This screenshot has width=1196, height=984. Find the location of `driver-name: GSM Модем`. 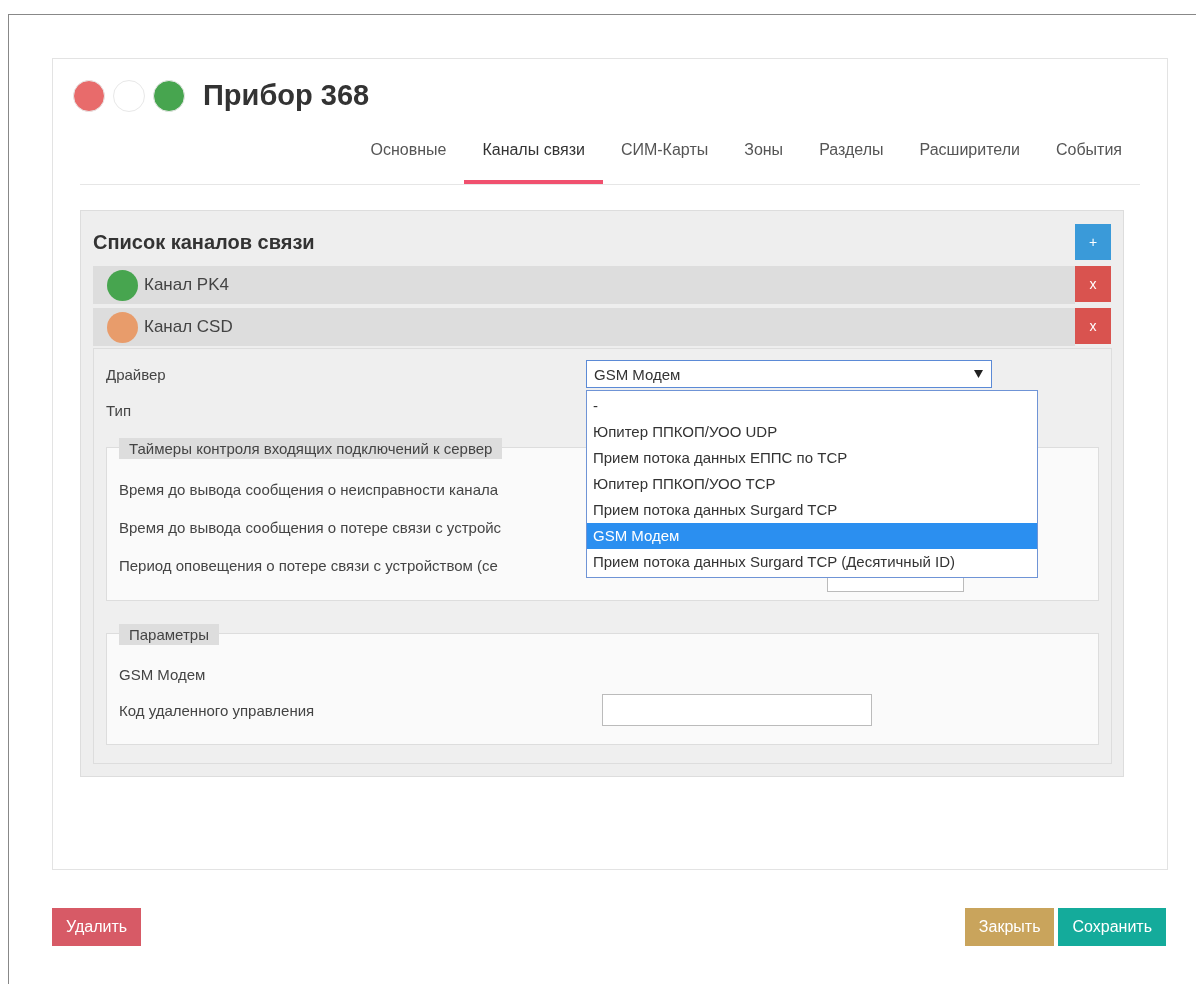

driver-name: GSM Модем is located at coordinates (162, 674).